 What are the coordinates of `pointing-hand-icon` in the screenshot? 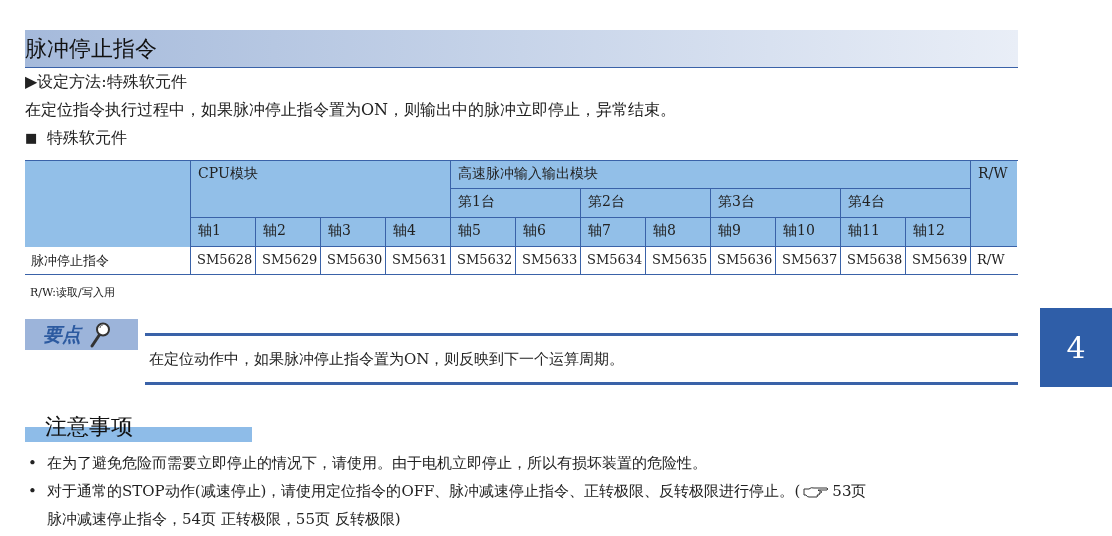 It's located at (816, 492).